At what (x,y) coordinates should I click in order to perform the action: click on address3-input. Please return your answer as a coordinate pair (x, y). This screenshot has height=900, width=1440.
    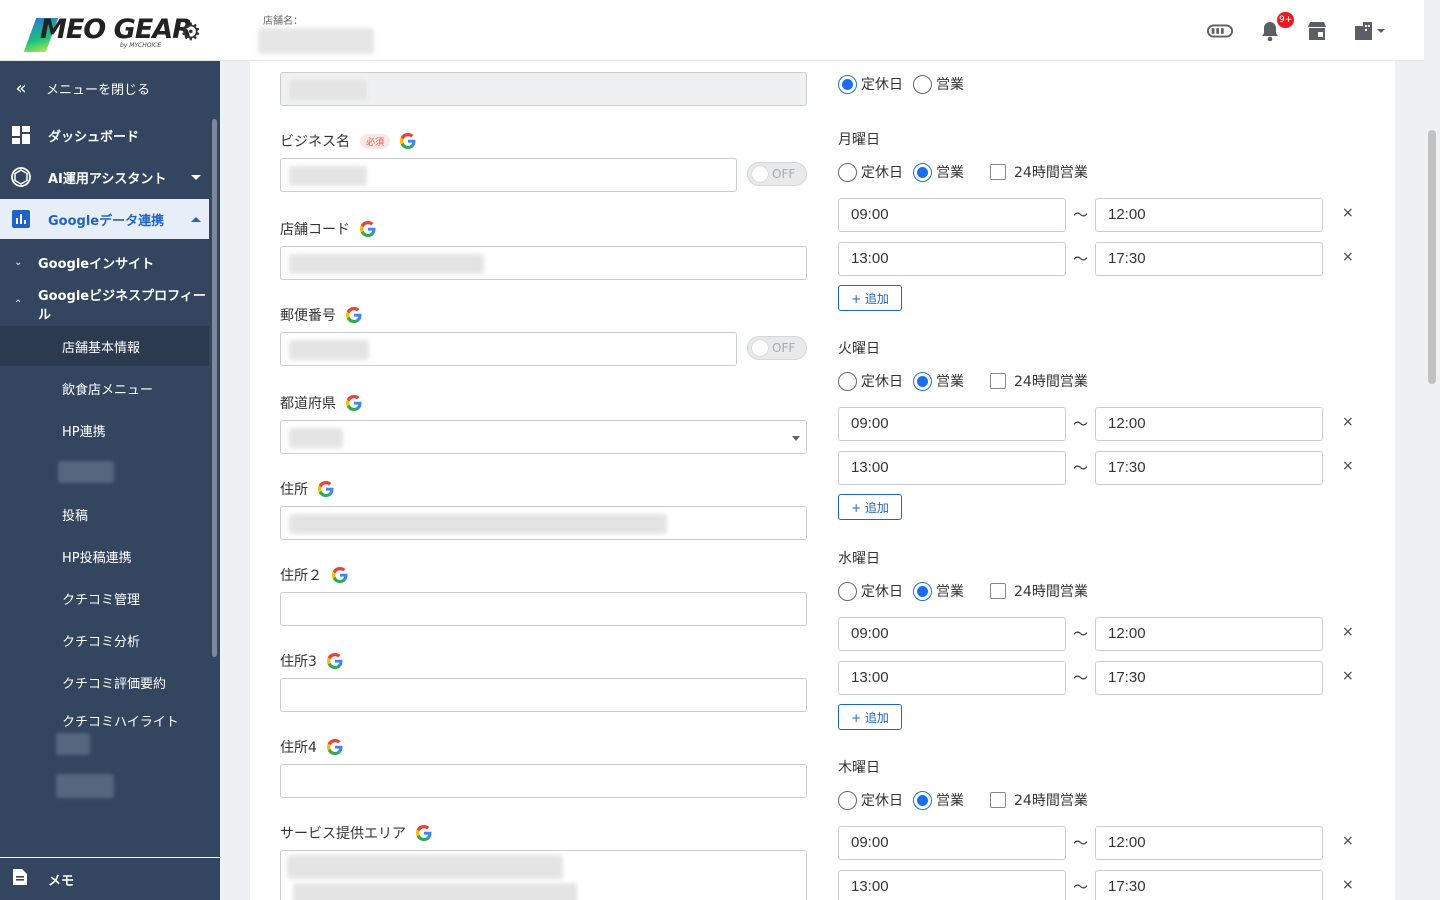
    Looking at the image, I should click on (543, 695).